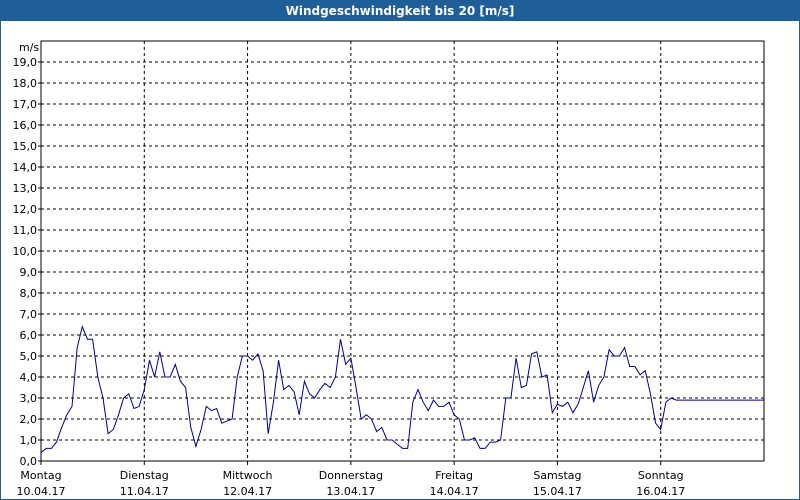  I want to click on y-tick-label: 1,0, so click(29, 440).